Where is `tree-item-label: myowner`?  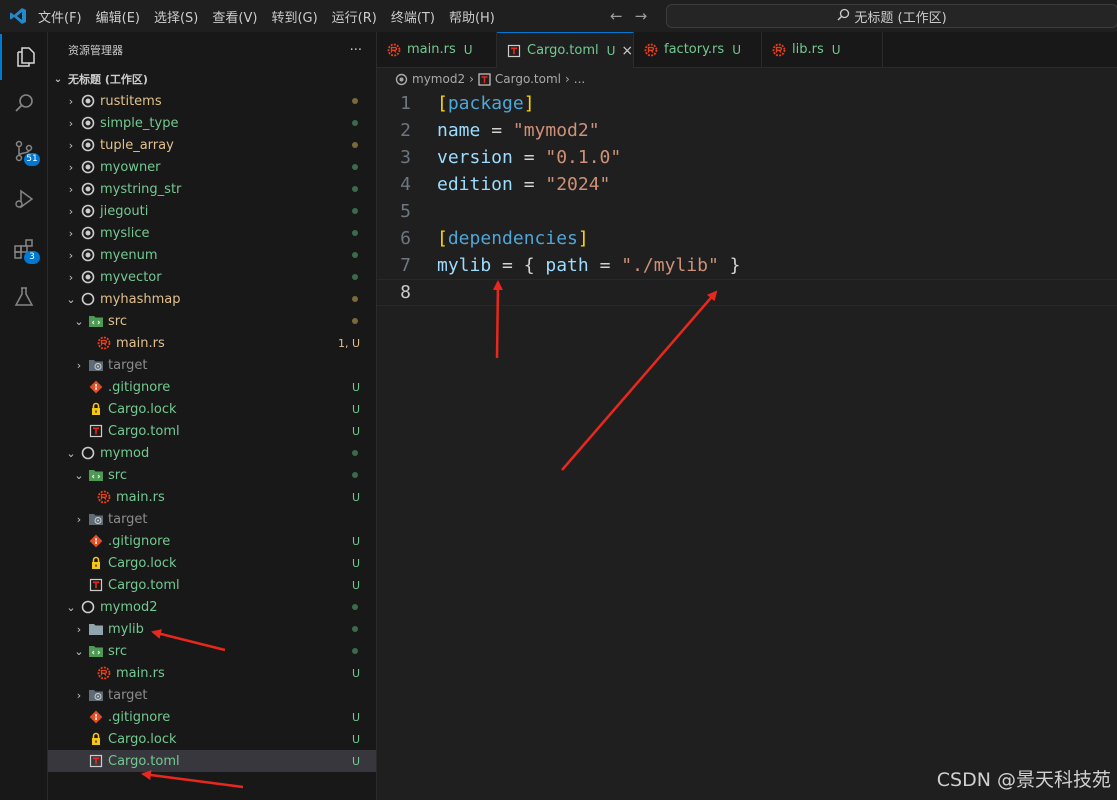 tree-item-label: myowner is located at coordinates (130, 167).